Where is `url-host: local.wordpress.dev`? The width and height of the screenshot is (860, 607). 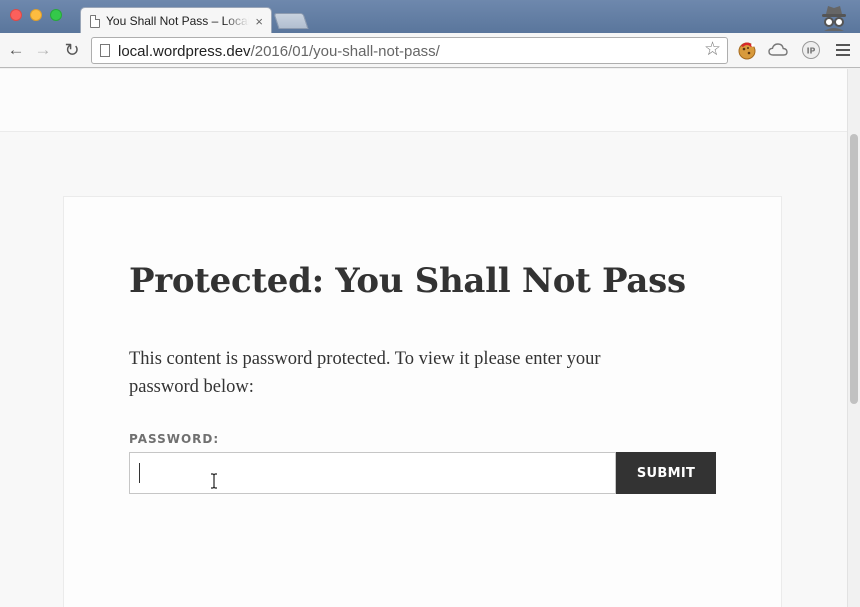
url-host: local.wordpress.dev is located at coordinates (184, 51).